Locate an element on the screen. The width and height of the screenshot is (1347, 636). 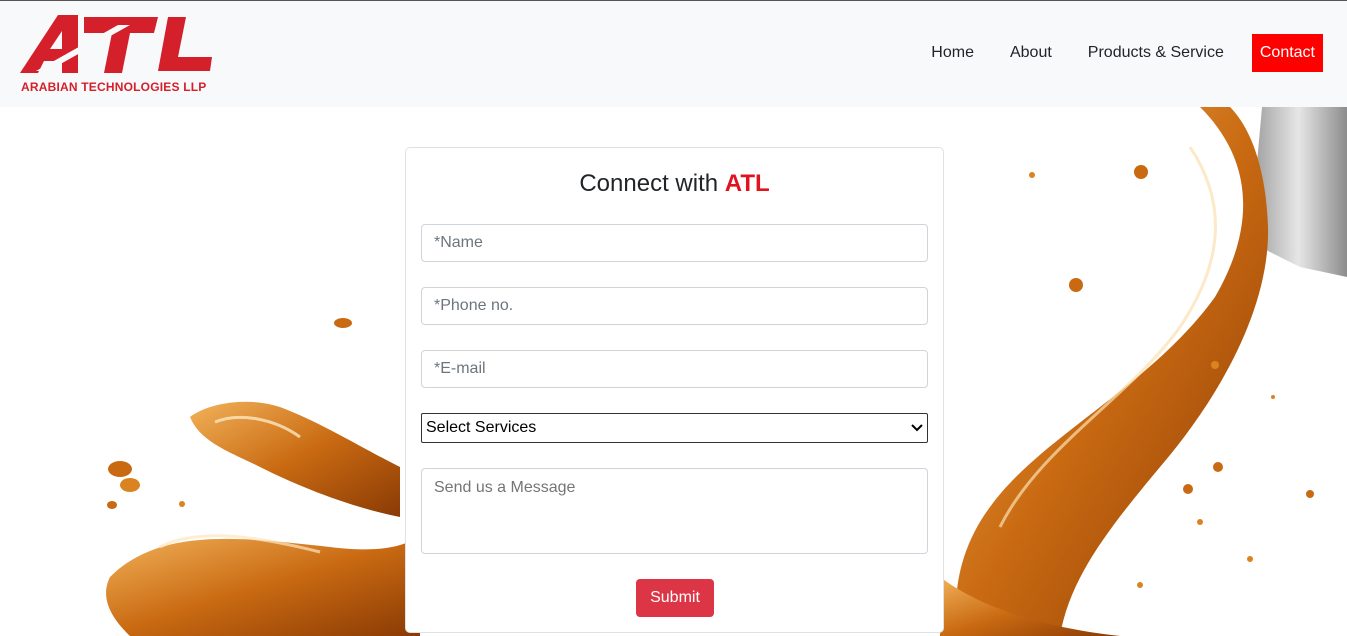
submit-button: Submit is located at coordinates (675, 598).